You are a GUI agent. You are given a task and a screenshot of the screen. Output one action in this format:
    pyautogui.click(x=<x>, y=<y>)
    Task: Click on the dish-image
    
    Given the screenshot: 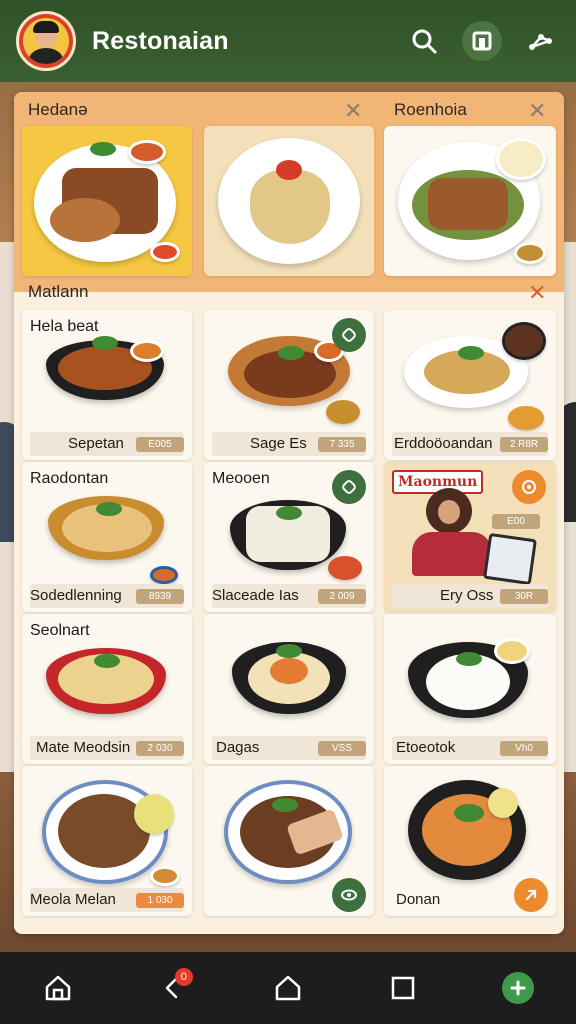 What is the action you would take?
    pyautogui.click(x=468, y=204)
    